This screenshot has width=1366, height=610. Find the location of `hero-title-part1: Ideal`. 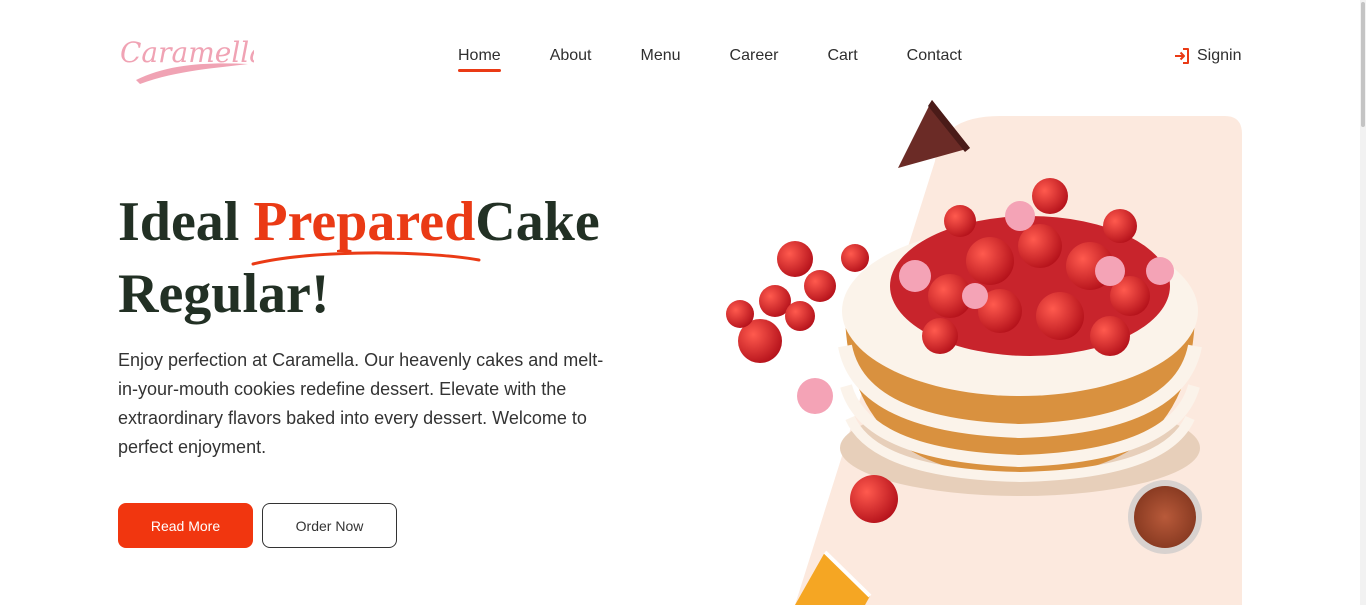

hero-title-part1: Ideal is located at coordinates (186, 222).